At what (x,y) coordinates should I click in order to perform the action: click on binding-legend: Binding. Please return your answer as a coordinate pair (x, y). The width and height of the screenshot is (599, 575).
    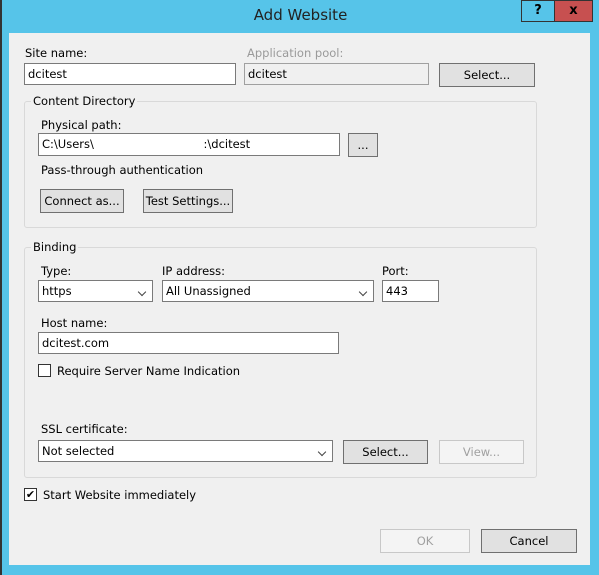
    Looking at the image, I should click on (55, 247).